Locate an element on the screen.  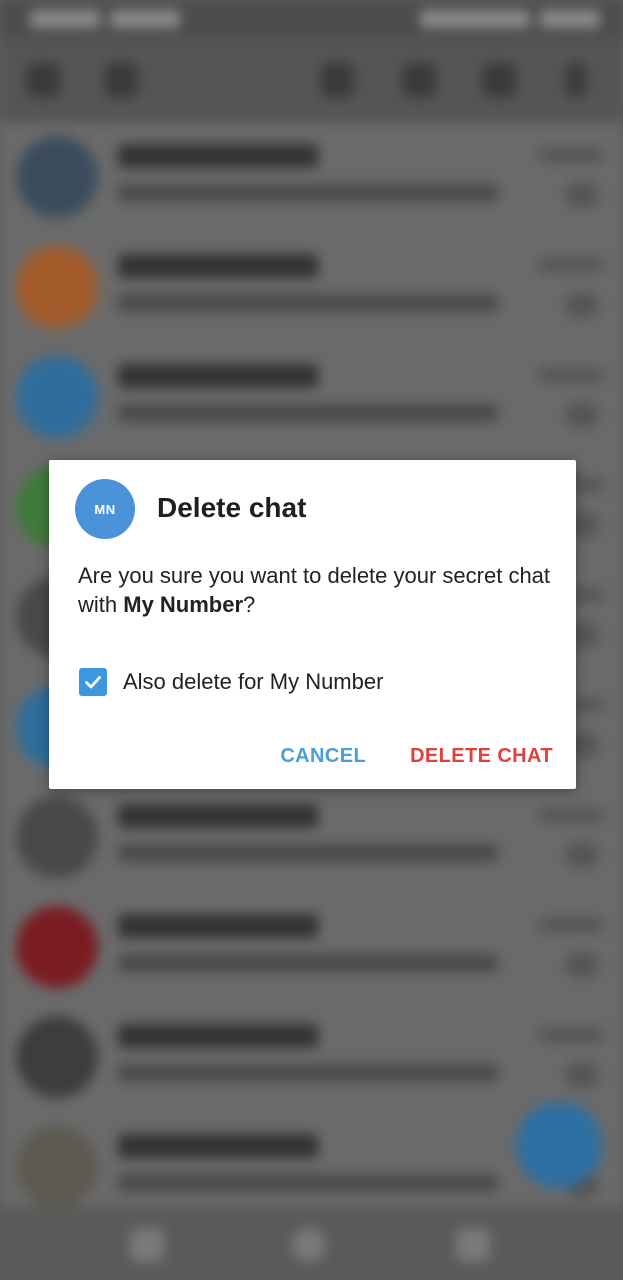
checkmark-icon is located at coordinates (93, 682).